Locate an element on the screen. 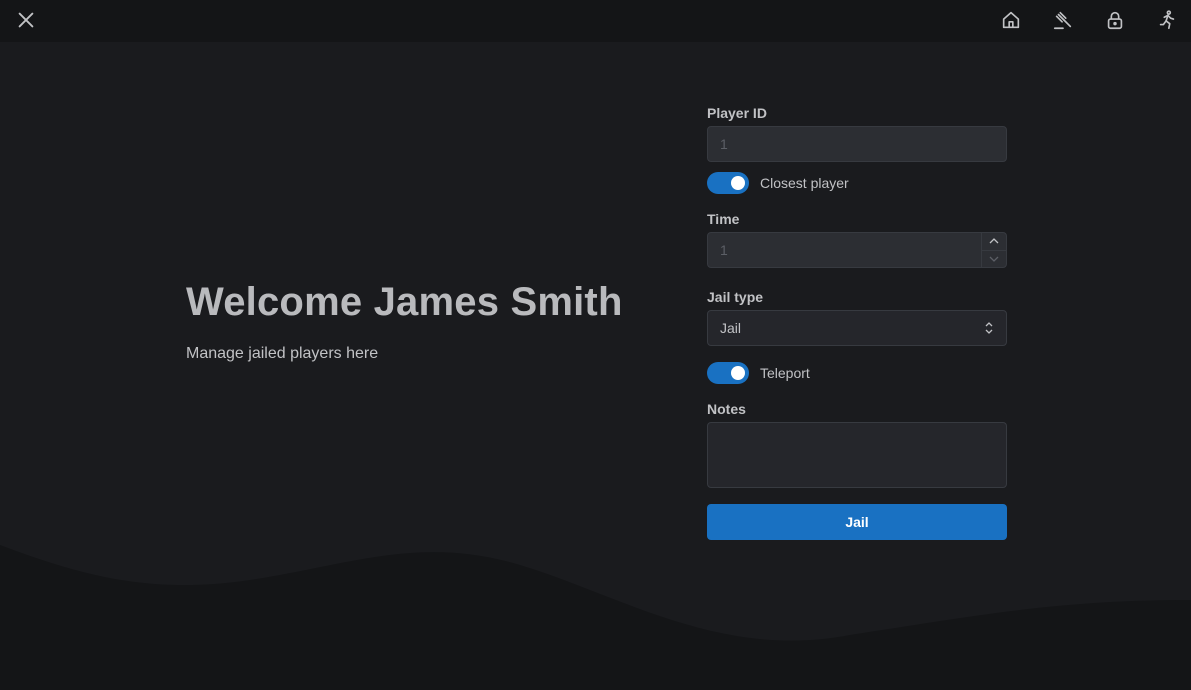 The image size is (1191, 690). top-bar is located at coordinates (595, 21).